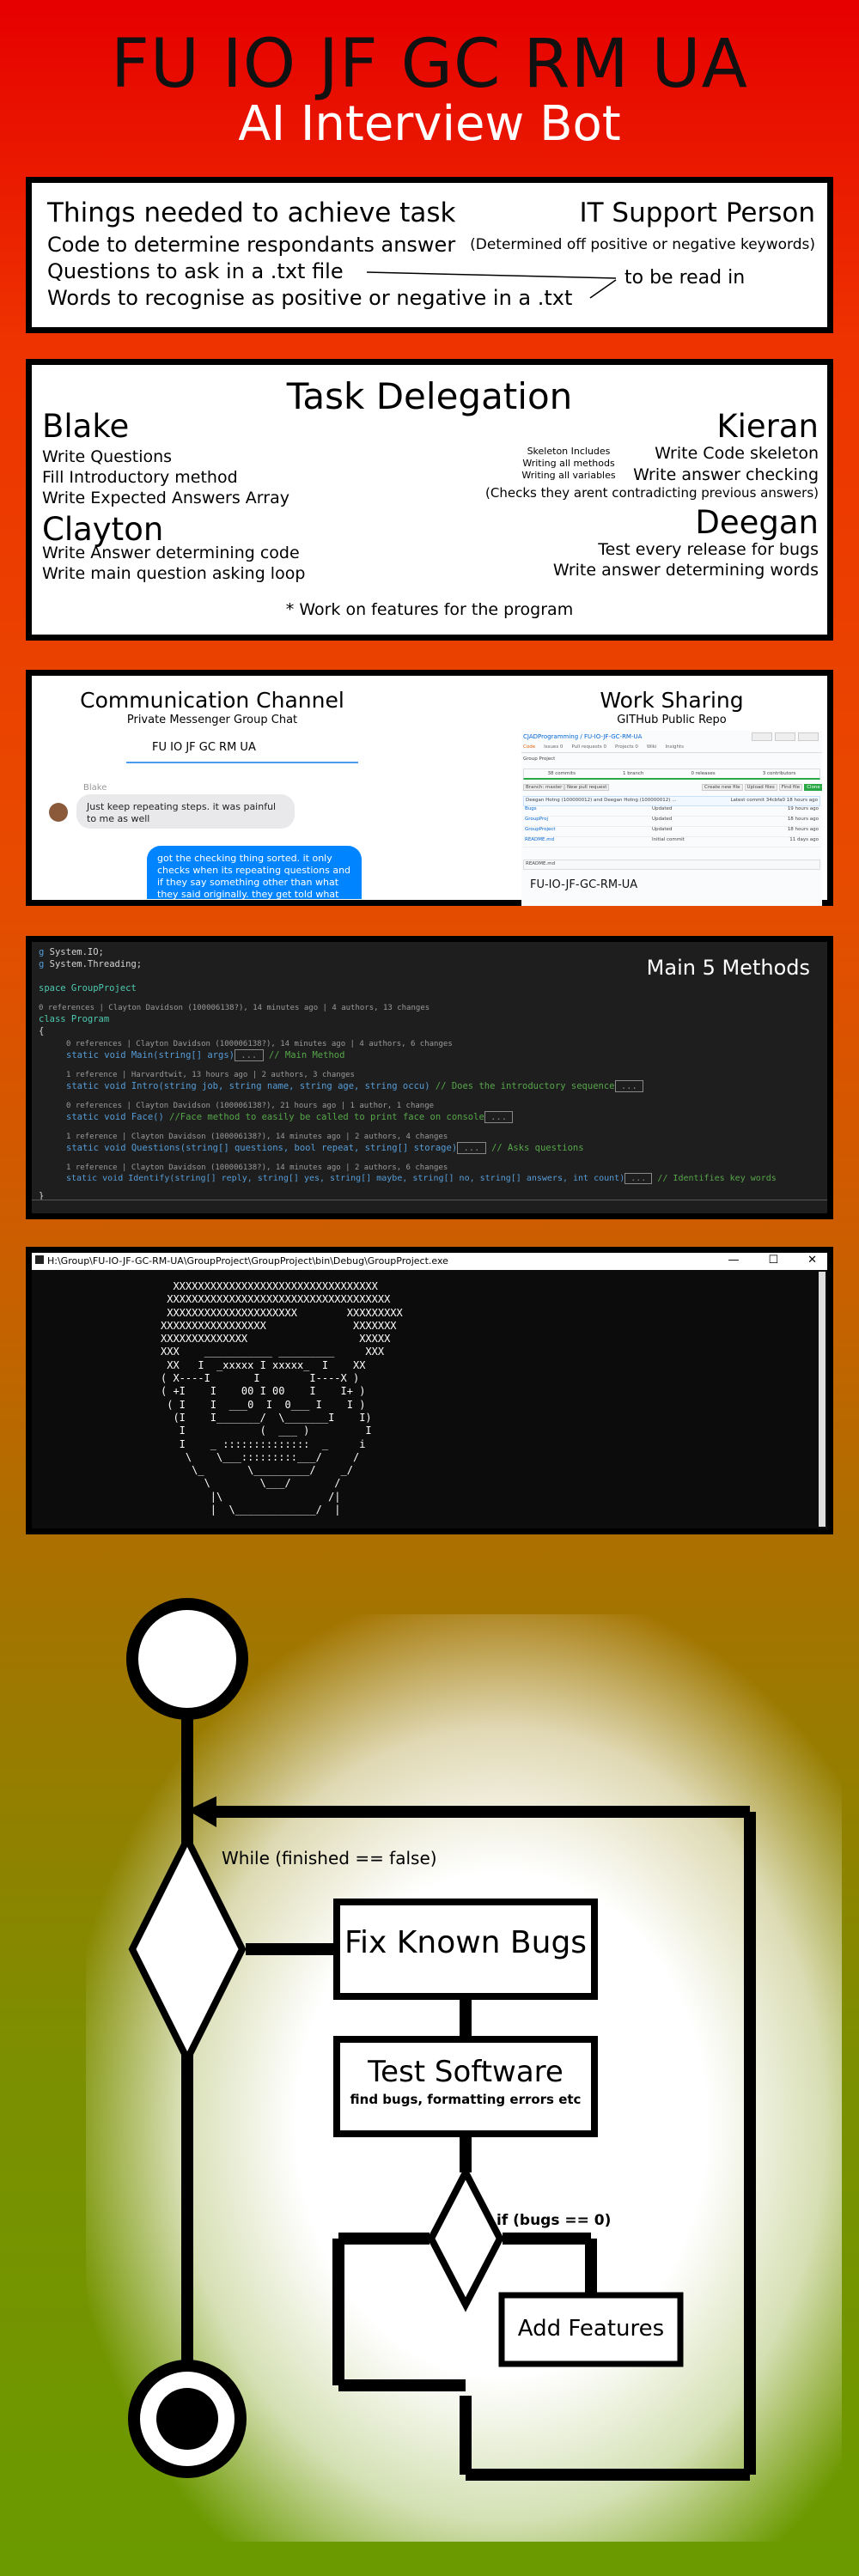 The width and height of the screenshot is (859, 2576). What do you see at coordinates (669, 839) in the screenshot?
I see `file-commit: Initial commit` at bounding box center [669, 839].